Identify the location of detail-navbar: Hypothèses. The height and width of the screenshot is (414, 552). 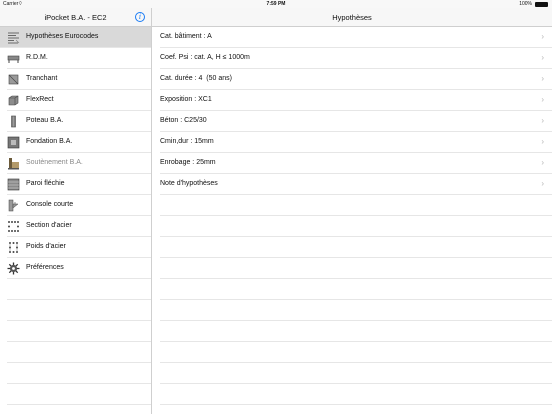
(352, 17).